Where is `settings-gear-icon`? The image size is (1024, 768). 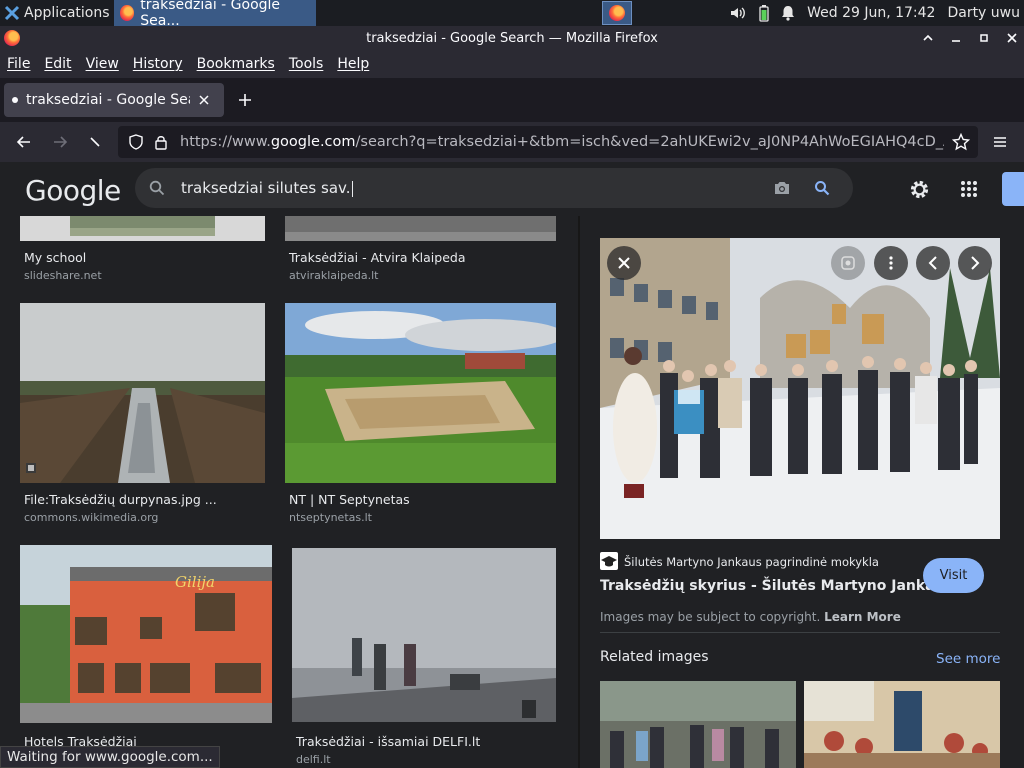
settings-gear-icon is located at coordinates (919, 189).